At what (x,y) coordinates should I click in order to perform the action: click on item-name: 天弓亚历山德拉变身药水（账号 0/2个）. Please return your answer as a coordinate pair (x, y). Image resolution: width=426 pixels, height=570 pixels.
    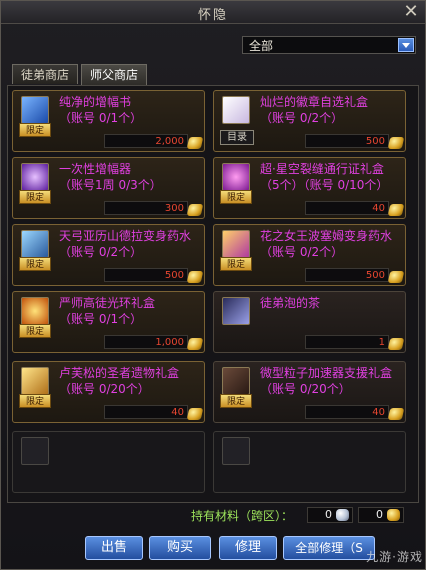
    Looking at the image, I should click on (125, 244).